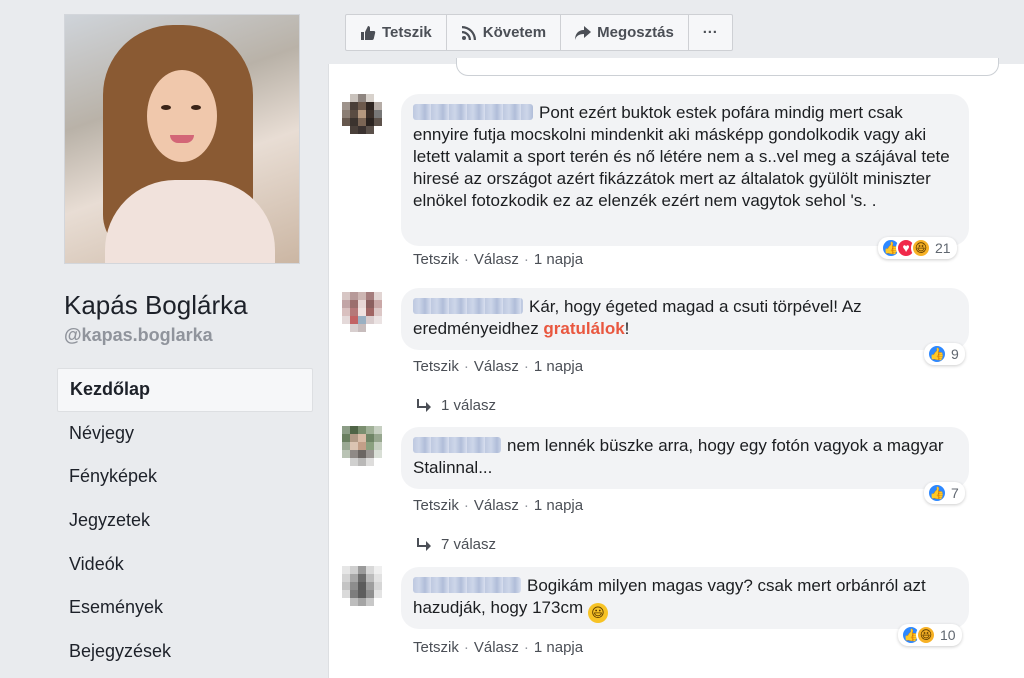 Image resolution: width=1024 pixels, height=678 pixels. Describe the element at coordinates (597, 613) in the screenshot. I see `grinning-emoji-icon: 😃` at that location.